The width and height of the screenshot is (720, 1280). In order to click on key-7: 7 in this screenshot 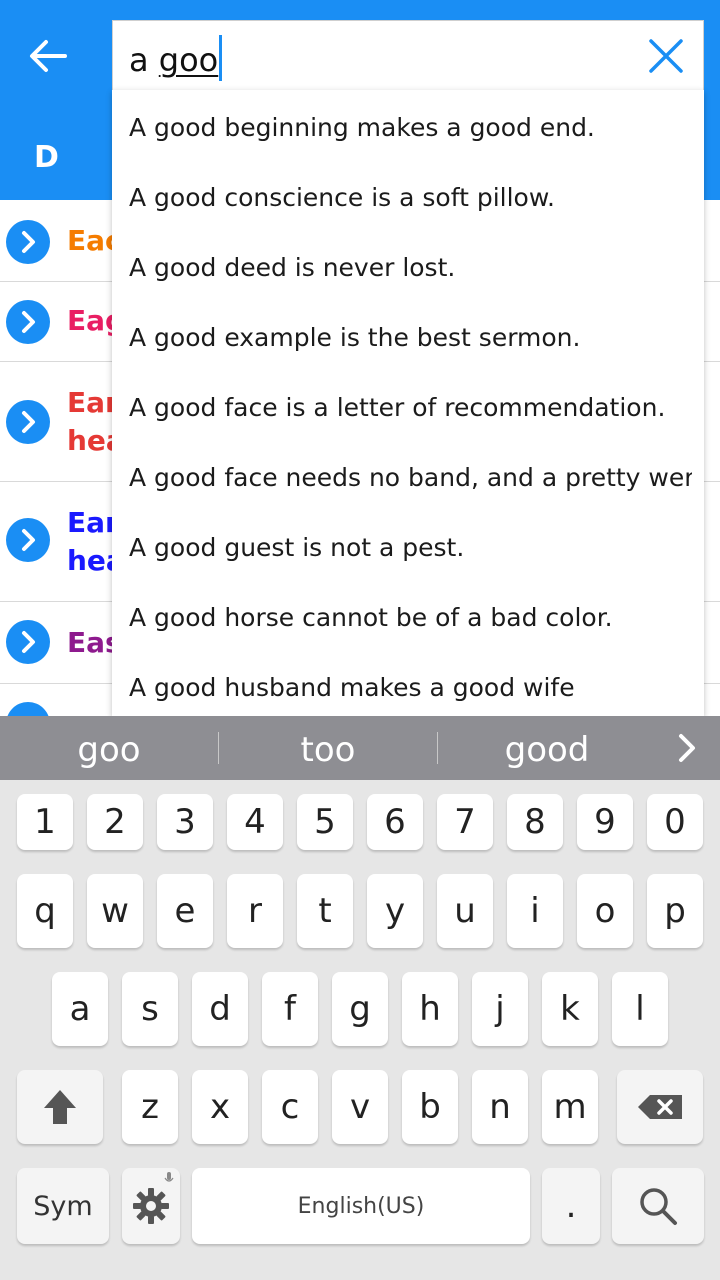, I will do `click(465, 822)`.